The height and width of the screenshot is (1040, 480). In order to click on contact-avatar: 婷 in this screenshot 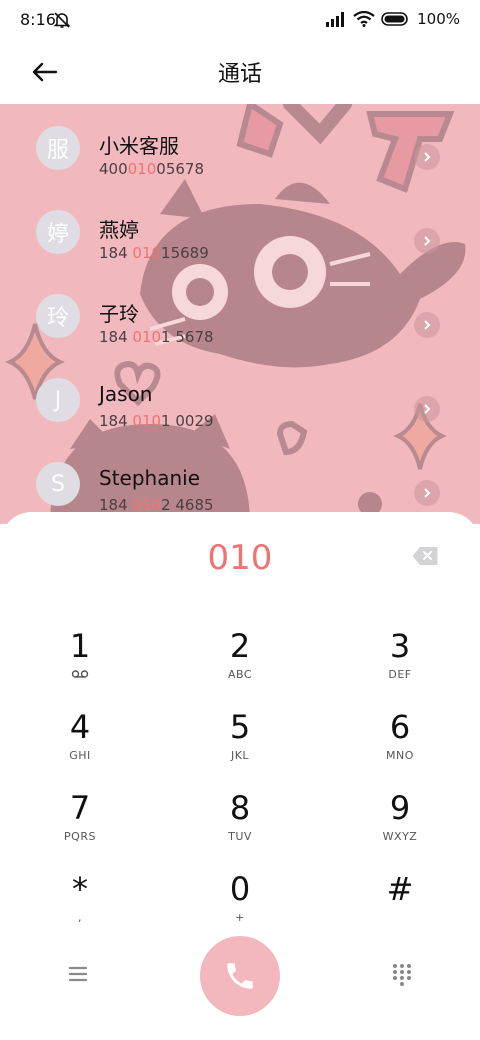, I will do `click(58, 232)`.